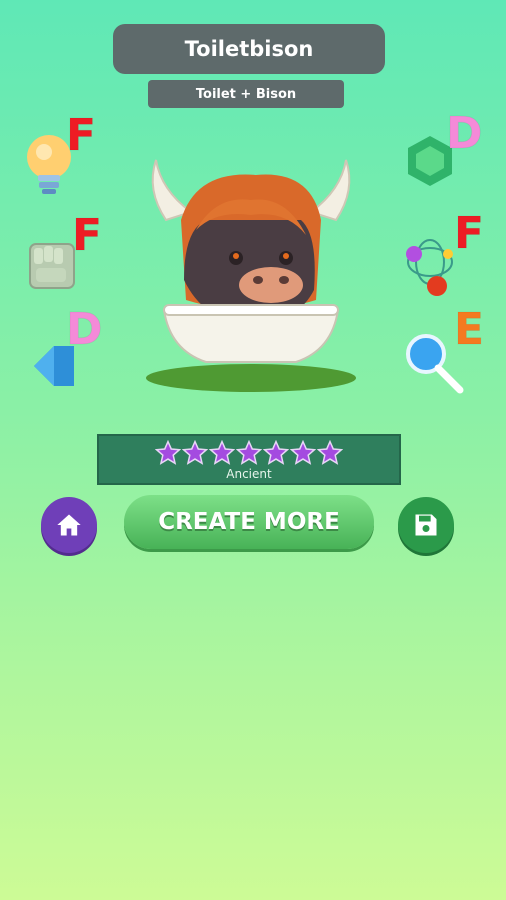 This screenshot has width=506, height=900. What do you see at coordinates (469, 329) in the screenshot?
I see `stat-grade: E` at bounding box center [469, 329].